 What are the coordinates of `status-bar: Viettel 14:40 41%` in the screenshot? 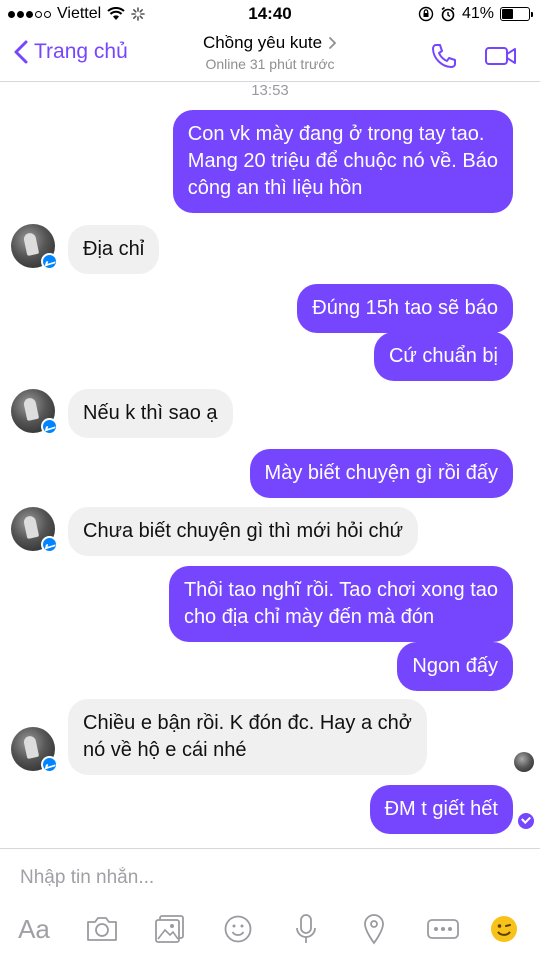 It's located at (270, 15).